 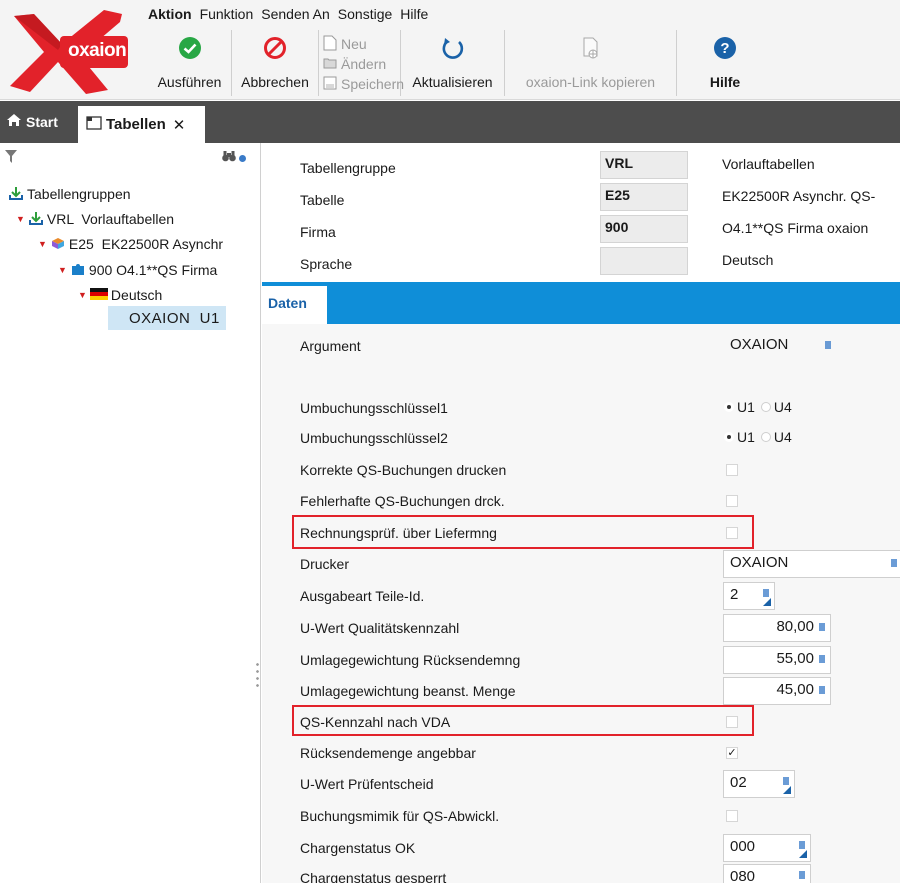 I want to click on buchungsmimik-label: Buchungsmimik für QS-Abwickl., so click(x=400, y=816).